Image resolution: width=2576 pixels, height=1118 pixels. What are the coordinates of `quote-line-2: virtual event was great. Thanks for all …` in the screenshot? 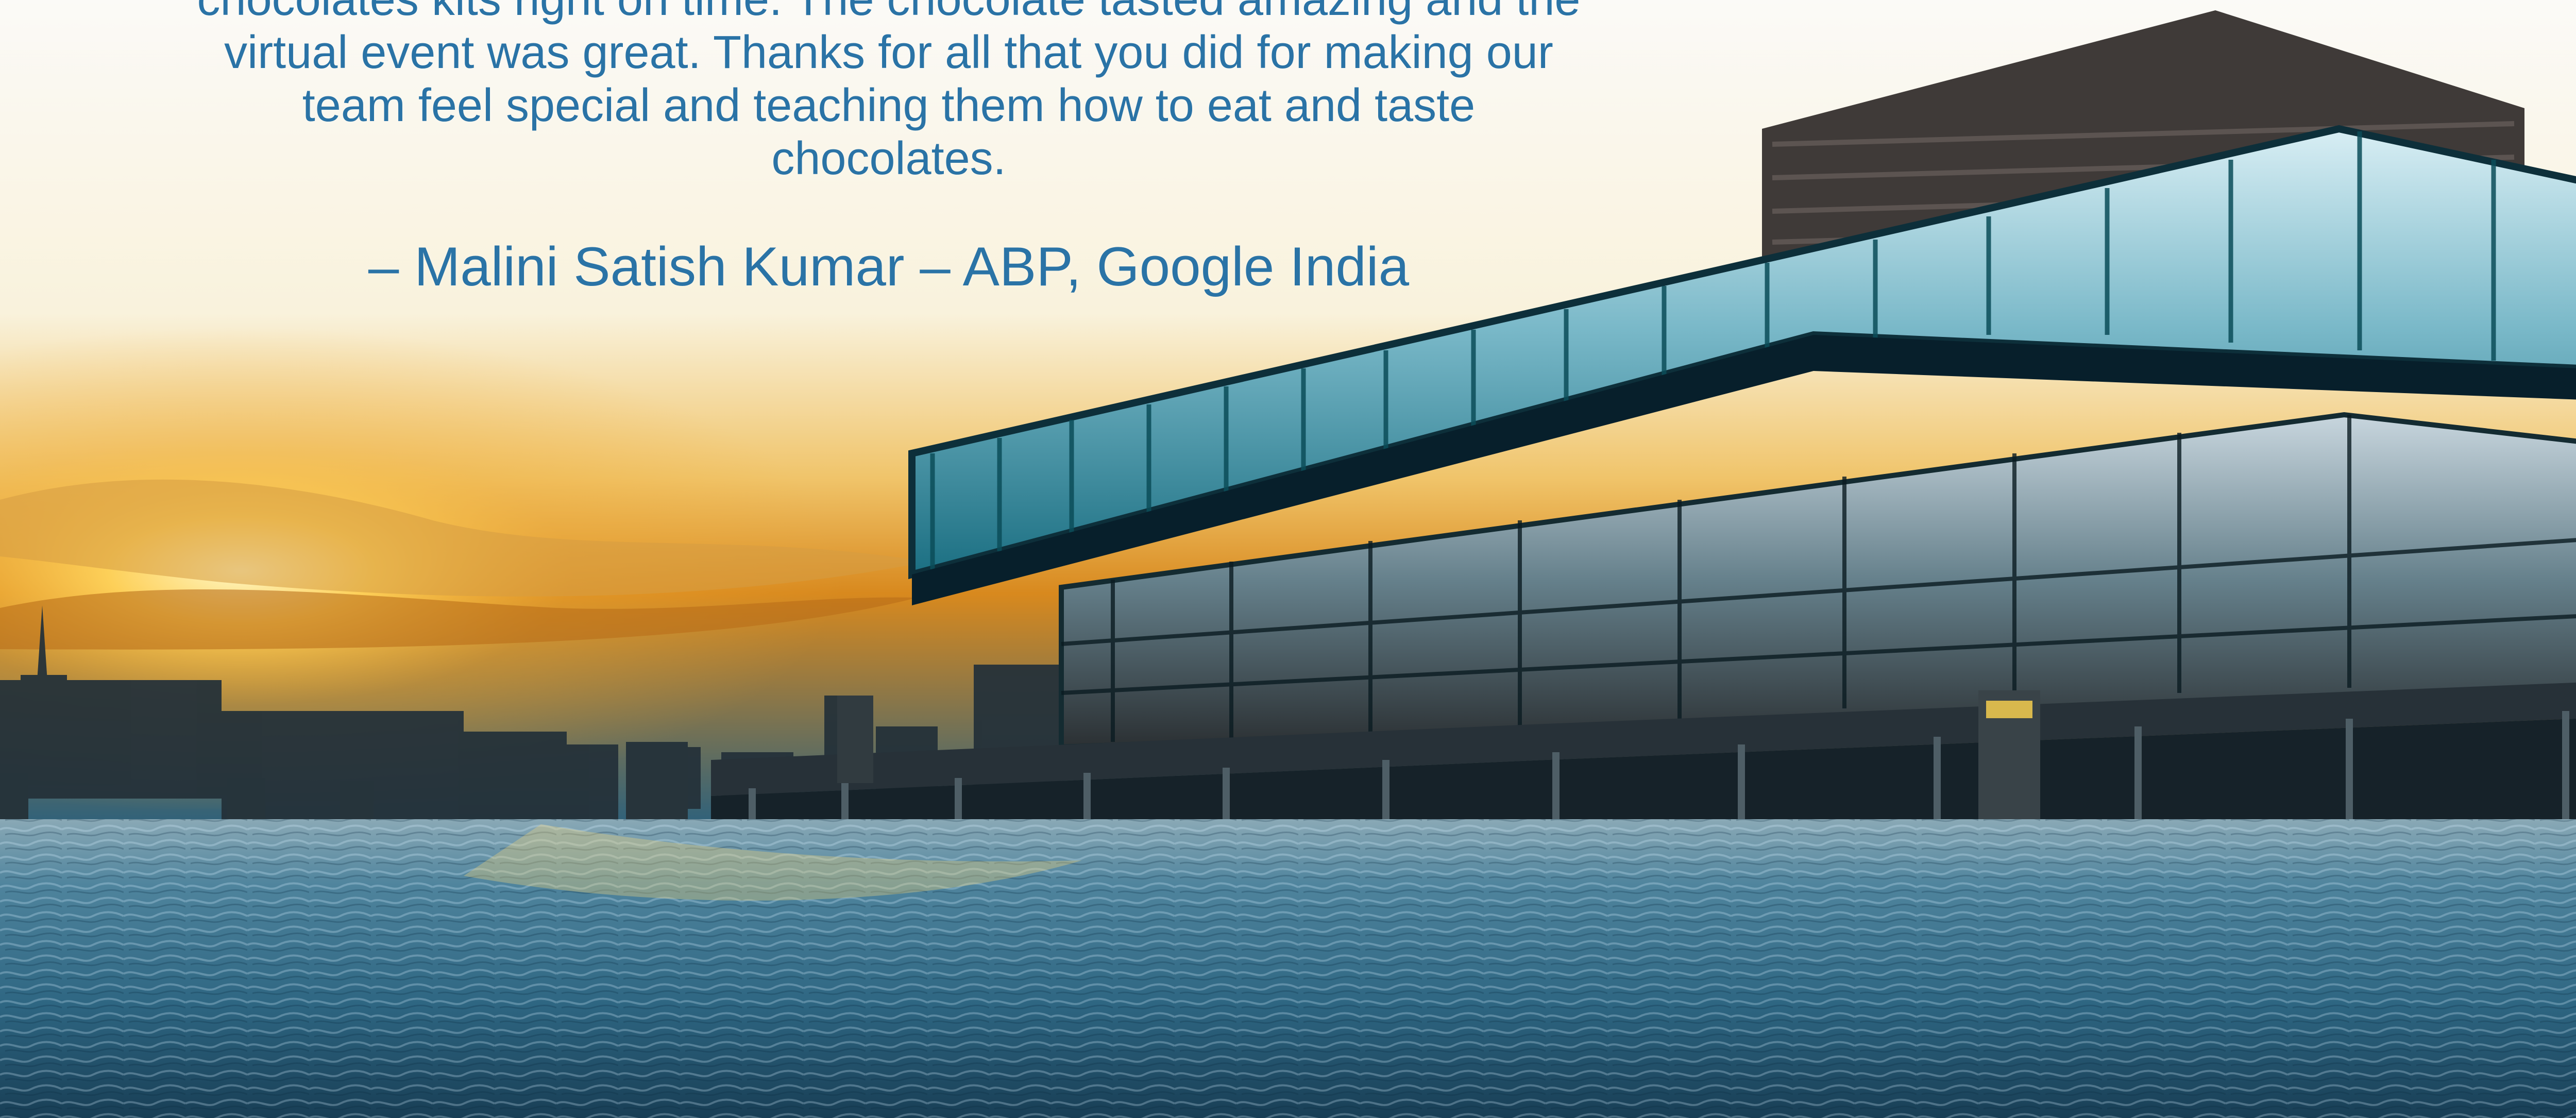 It's located at (889, 52).